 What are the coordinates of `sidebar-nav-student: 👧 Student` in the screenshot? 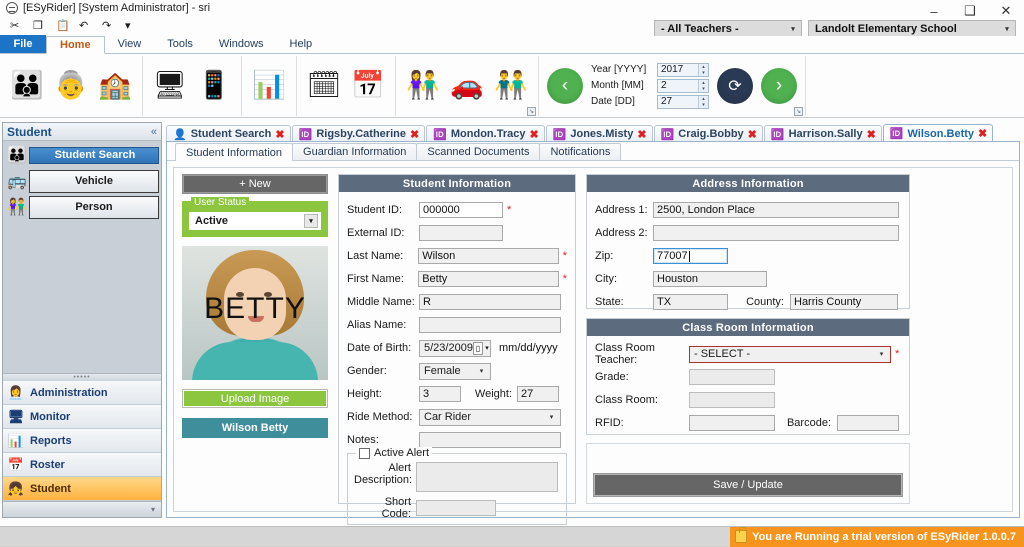 It's located at (82, 489).